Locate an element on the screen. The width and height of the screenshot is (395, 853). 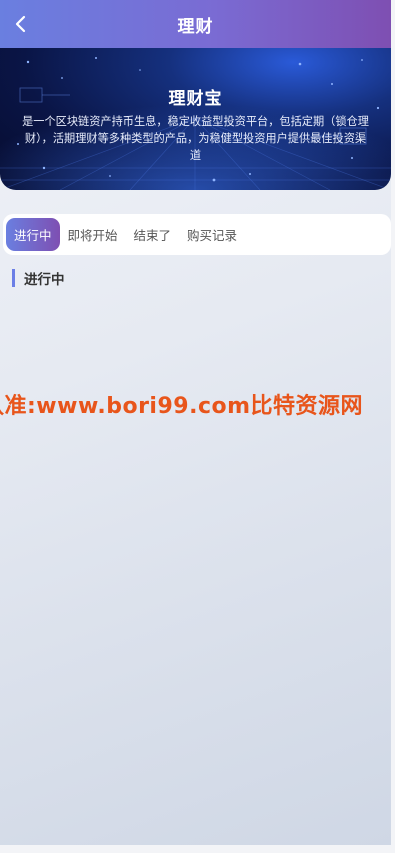
top-nav-bar: 理财 is located at coordinates (195, 24).